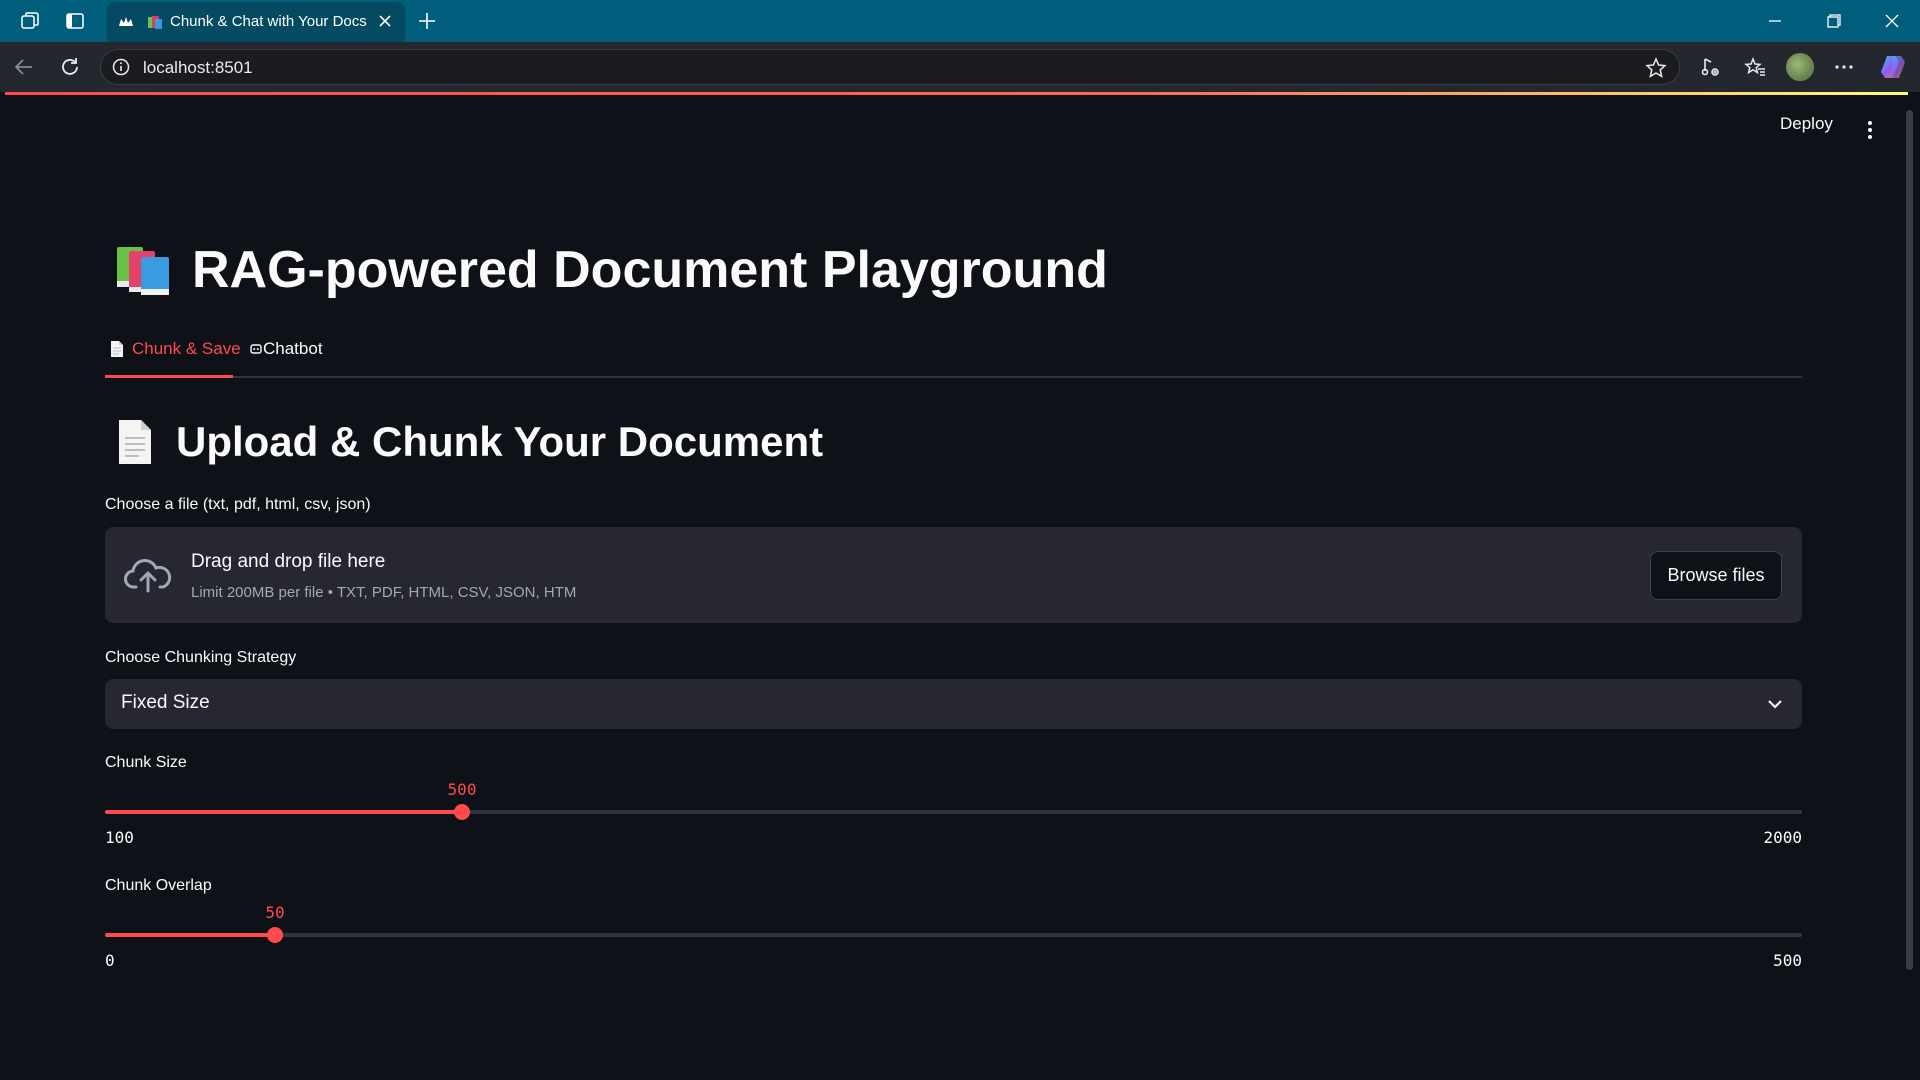  Describe the element at coordinates (1787, 960) in the screenshot. I see `slider-max: 500` at that location.